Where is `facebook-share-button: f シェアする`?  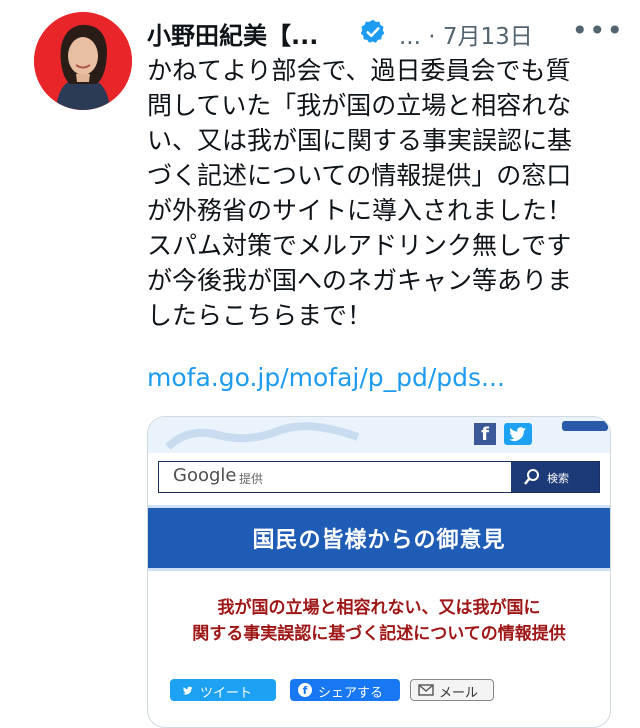
facebook-share-button: f シェアする is located at coordinates (345, 690).